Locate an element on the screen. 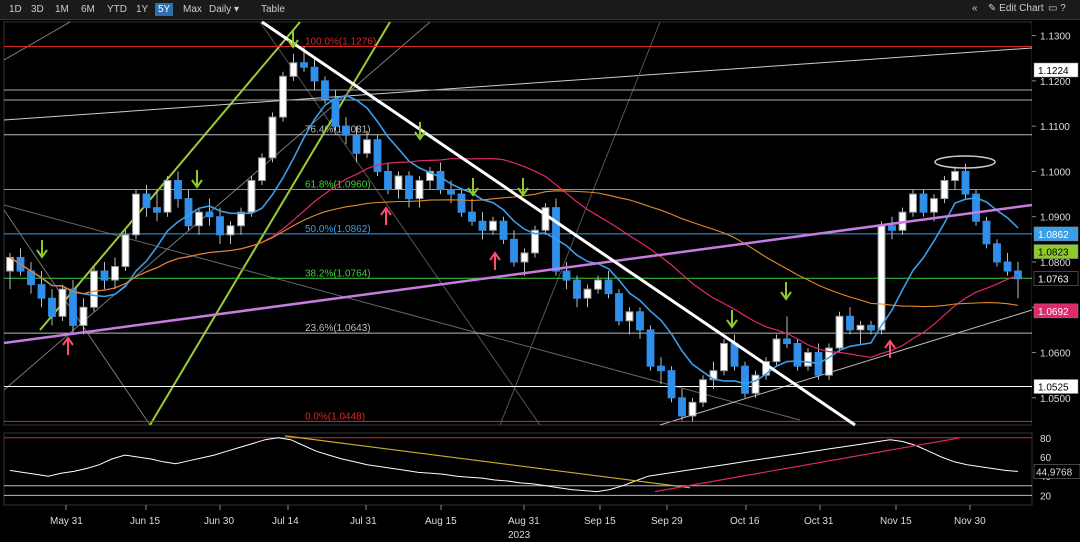 Image resolution: width=1080 pixels, height=542 pixels. fib-label-6: 0.0%(1.0448) is located at coordinates (335, 416).